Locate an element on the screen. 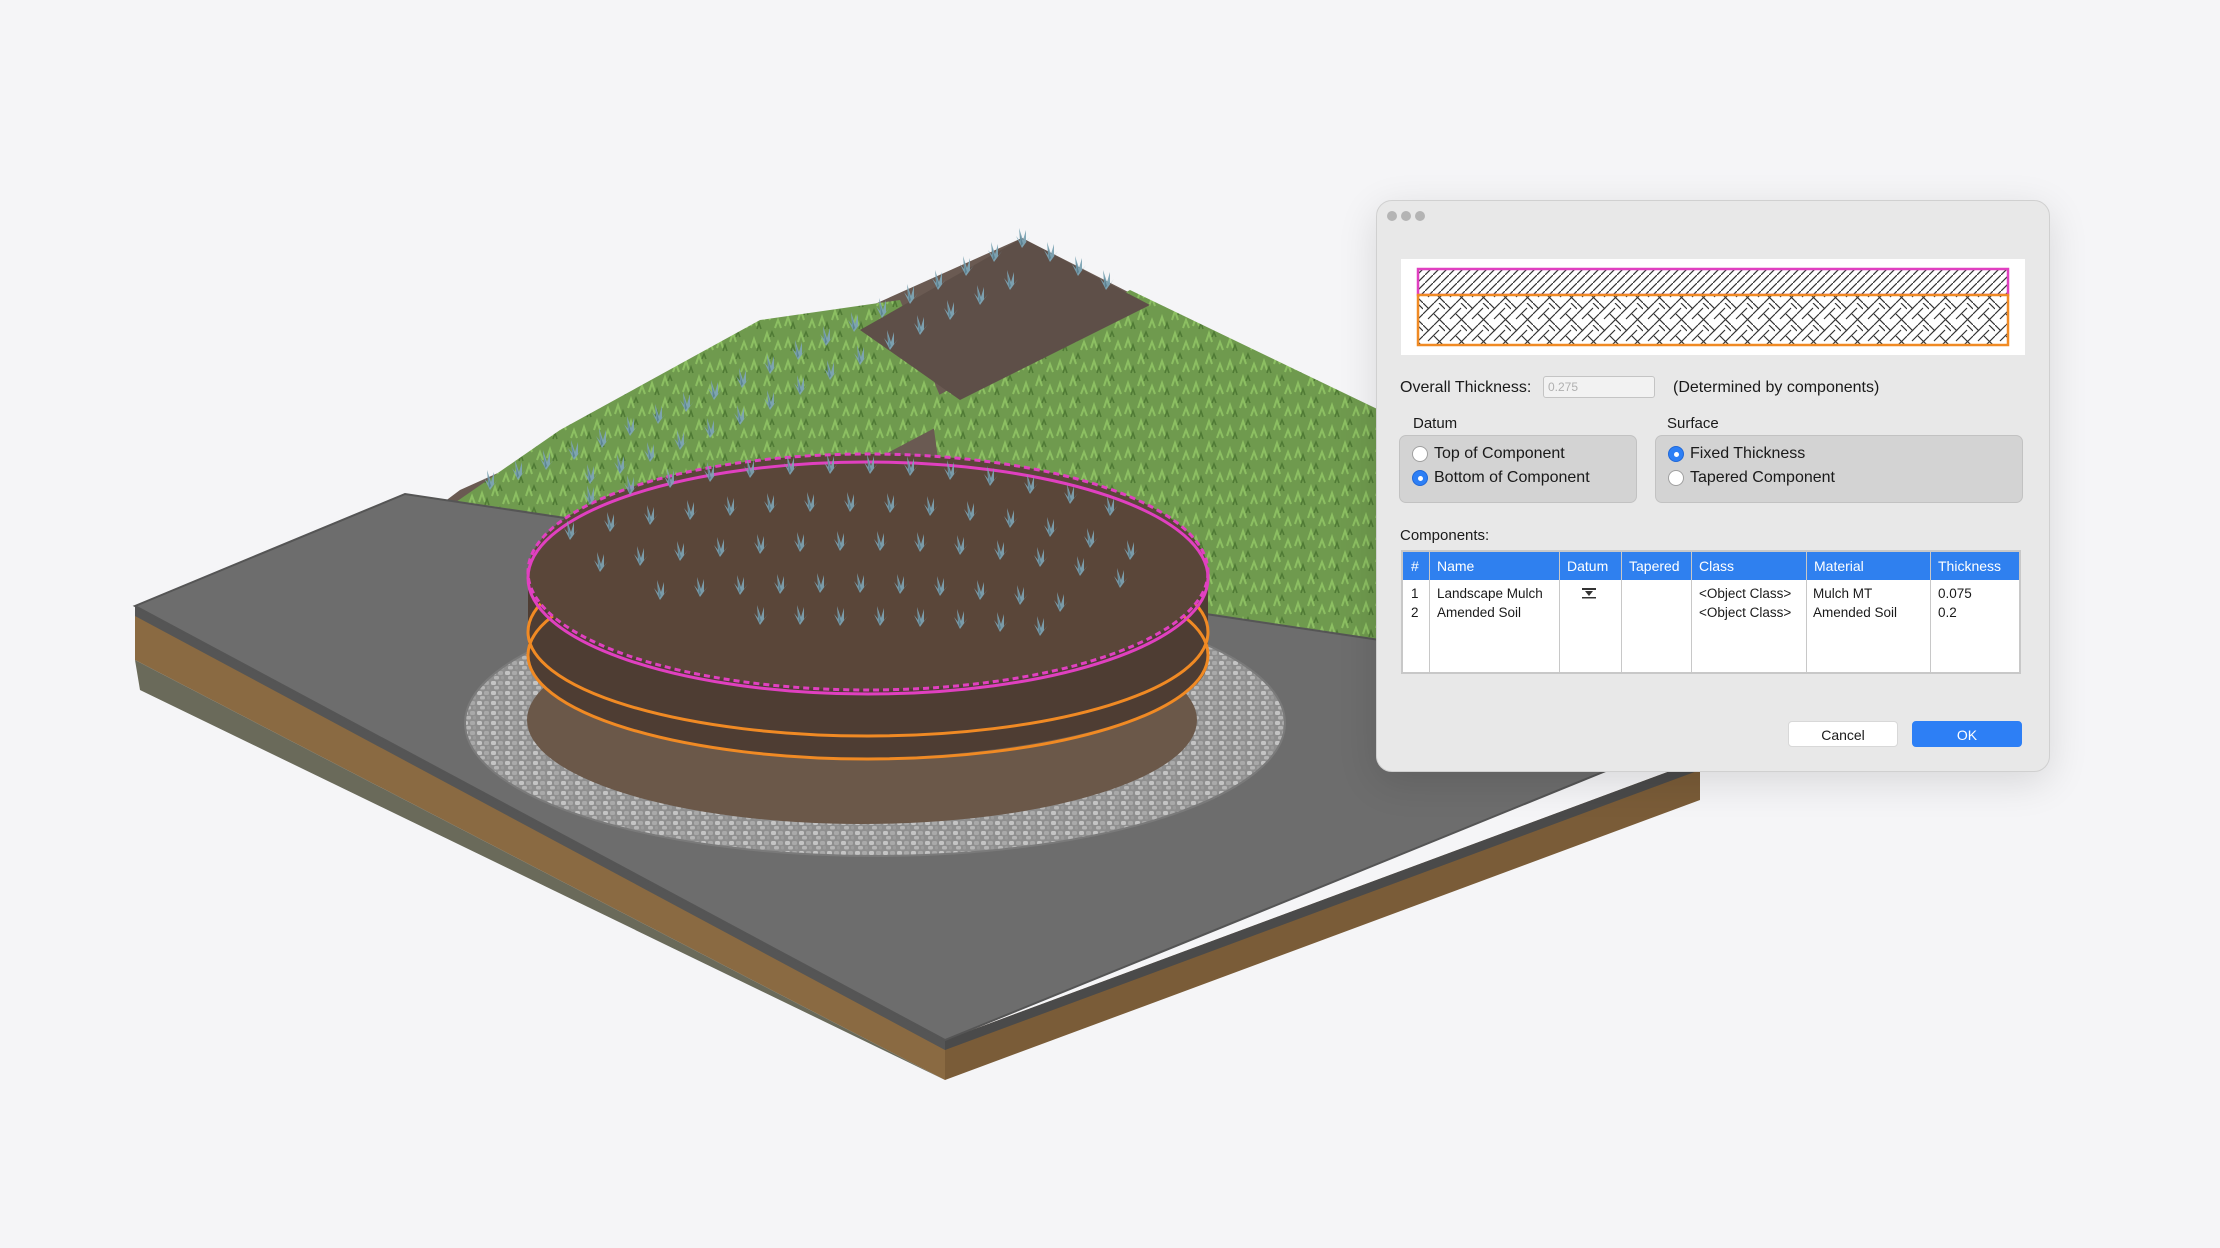  datum-group-title: Datum is located at coordinates (1435, 423).